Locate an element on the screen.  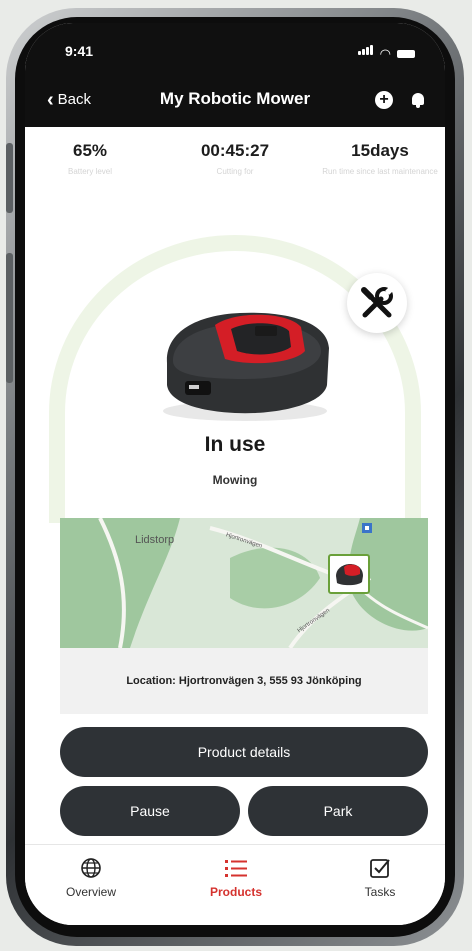
stat-label: Cutting for is located at coordinates (235, 171).